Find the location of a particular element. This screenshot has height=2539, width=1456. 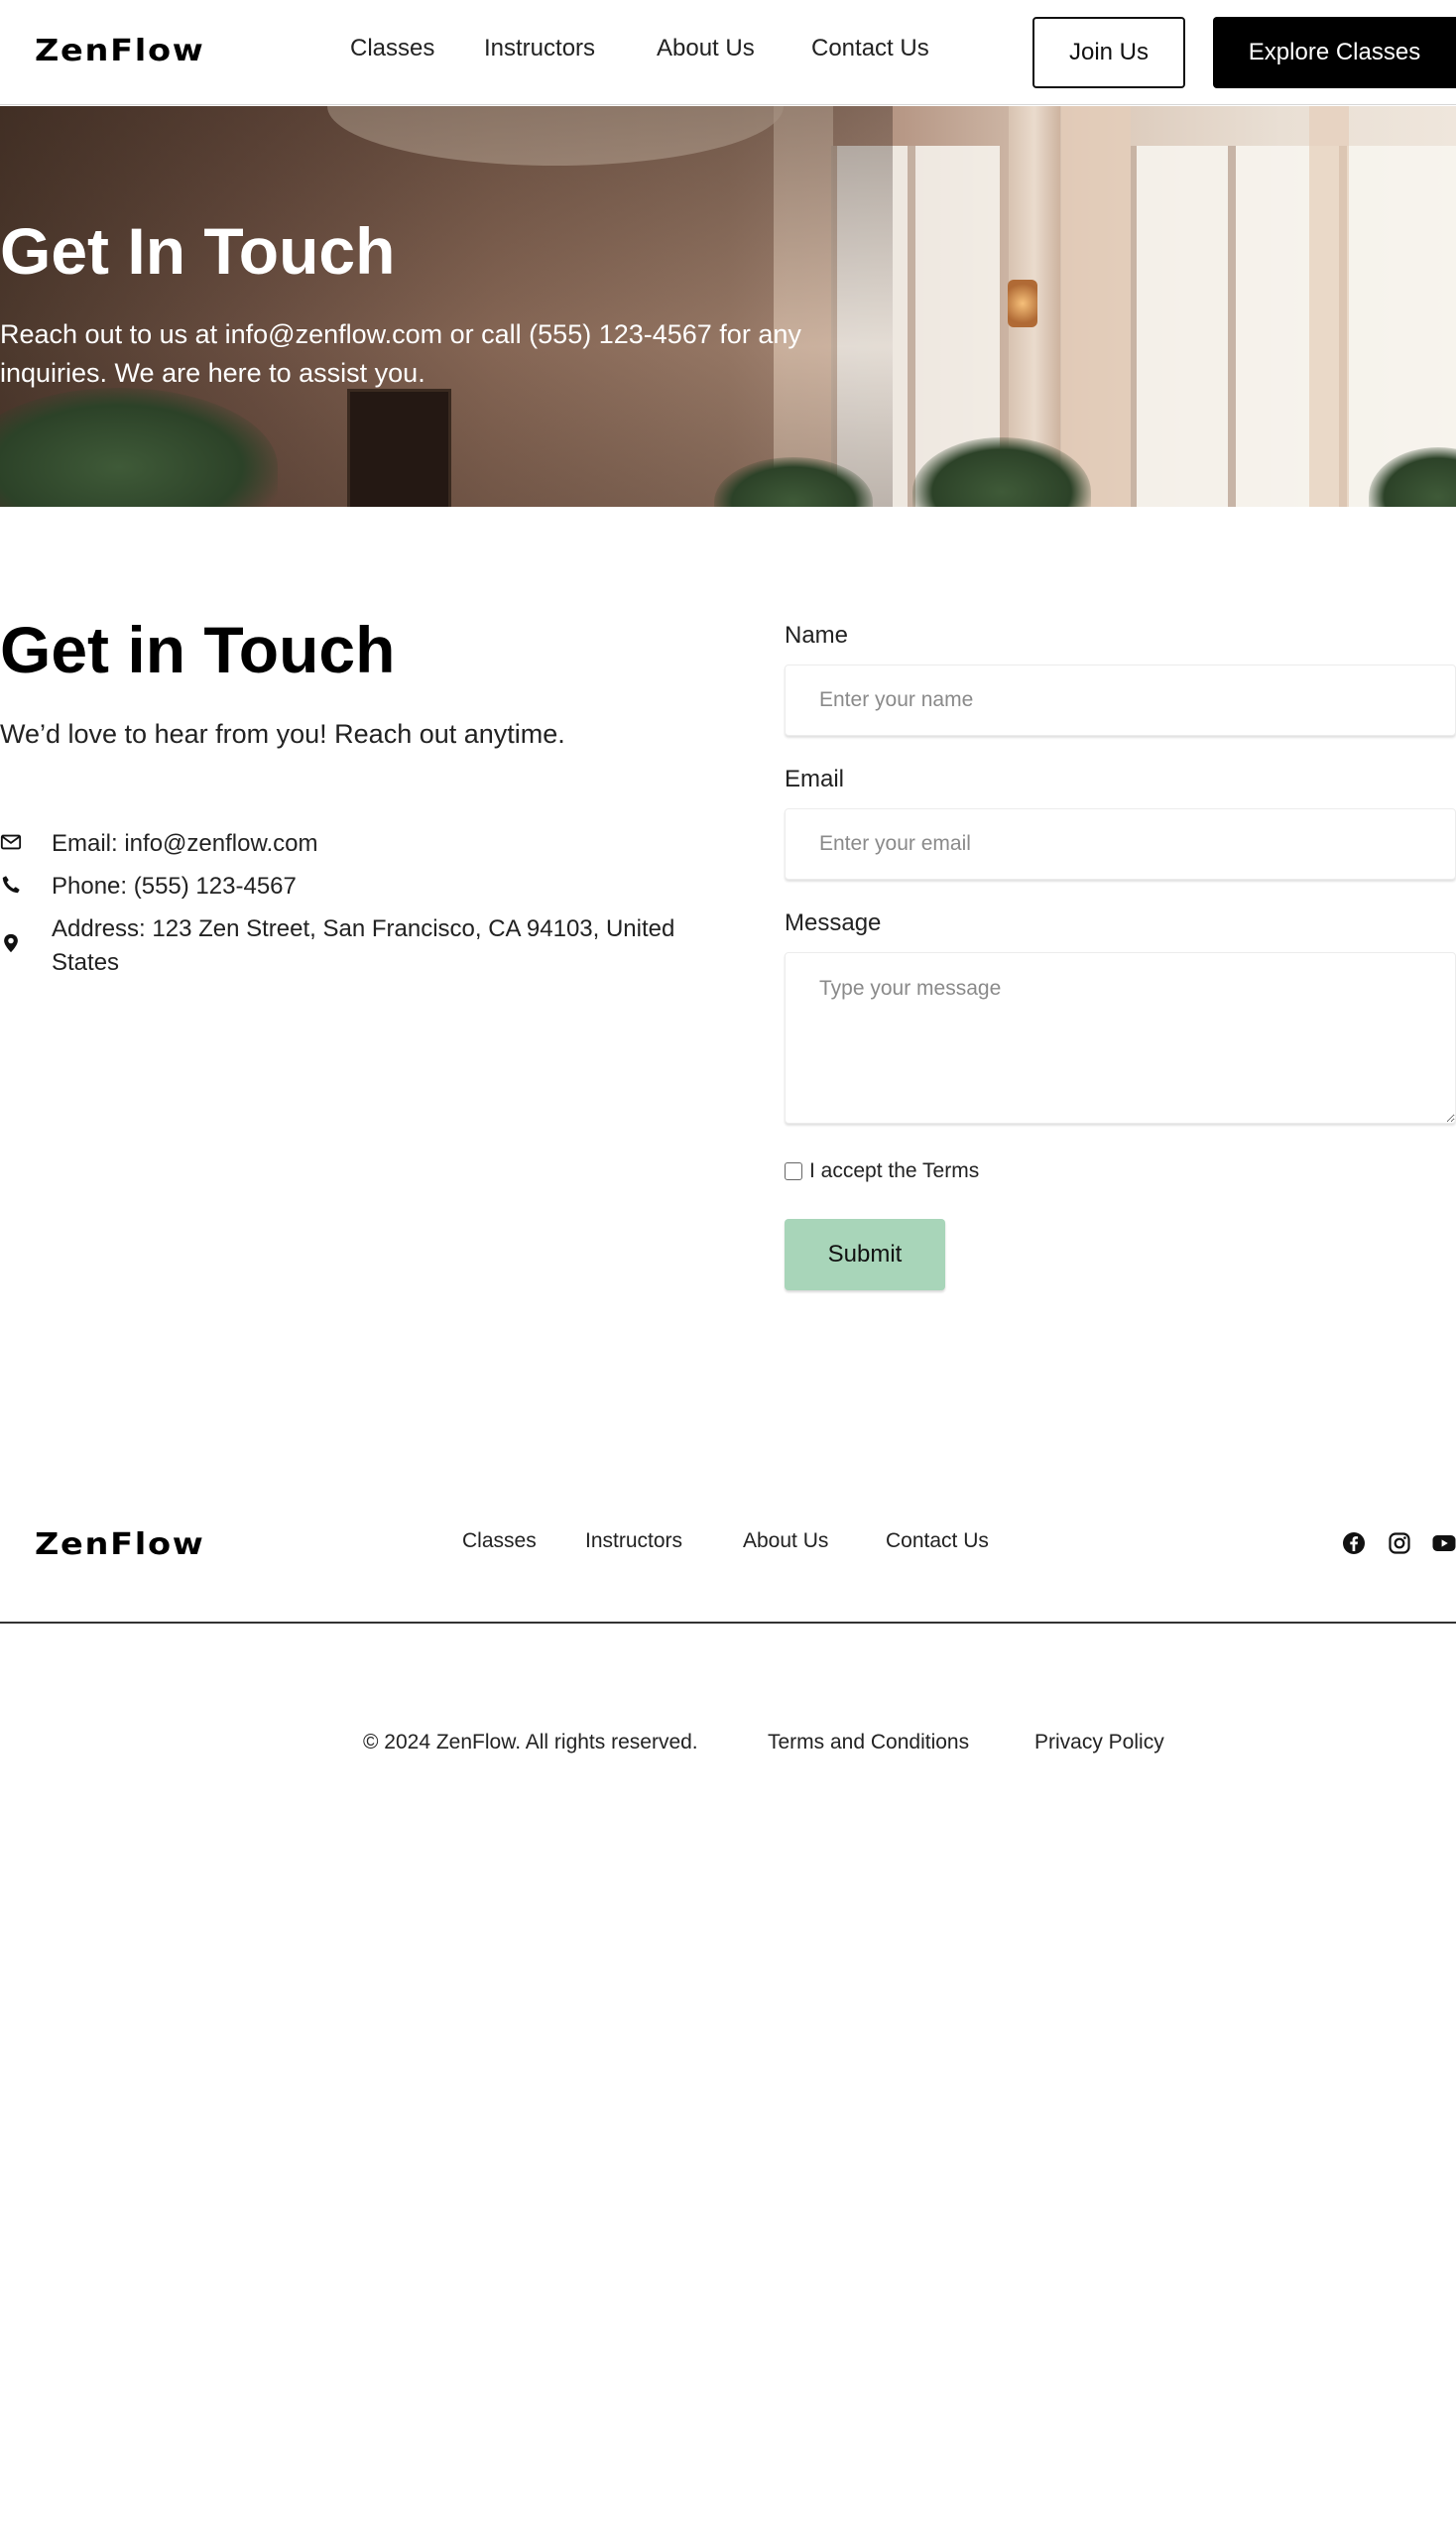

join-us-button: Join Us is located at coordinates (1108, 53).